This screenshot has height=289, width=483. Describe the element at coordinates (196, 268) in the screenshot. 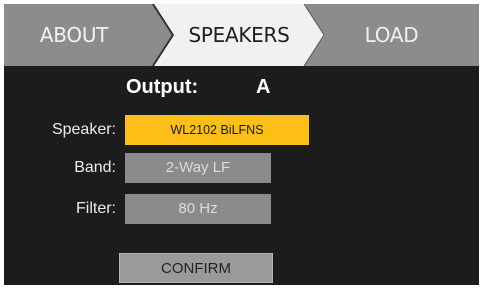

I see `confirm-button: CONFIRM` at that location.